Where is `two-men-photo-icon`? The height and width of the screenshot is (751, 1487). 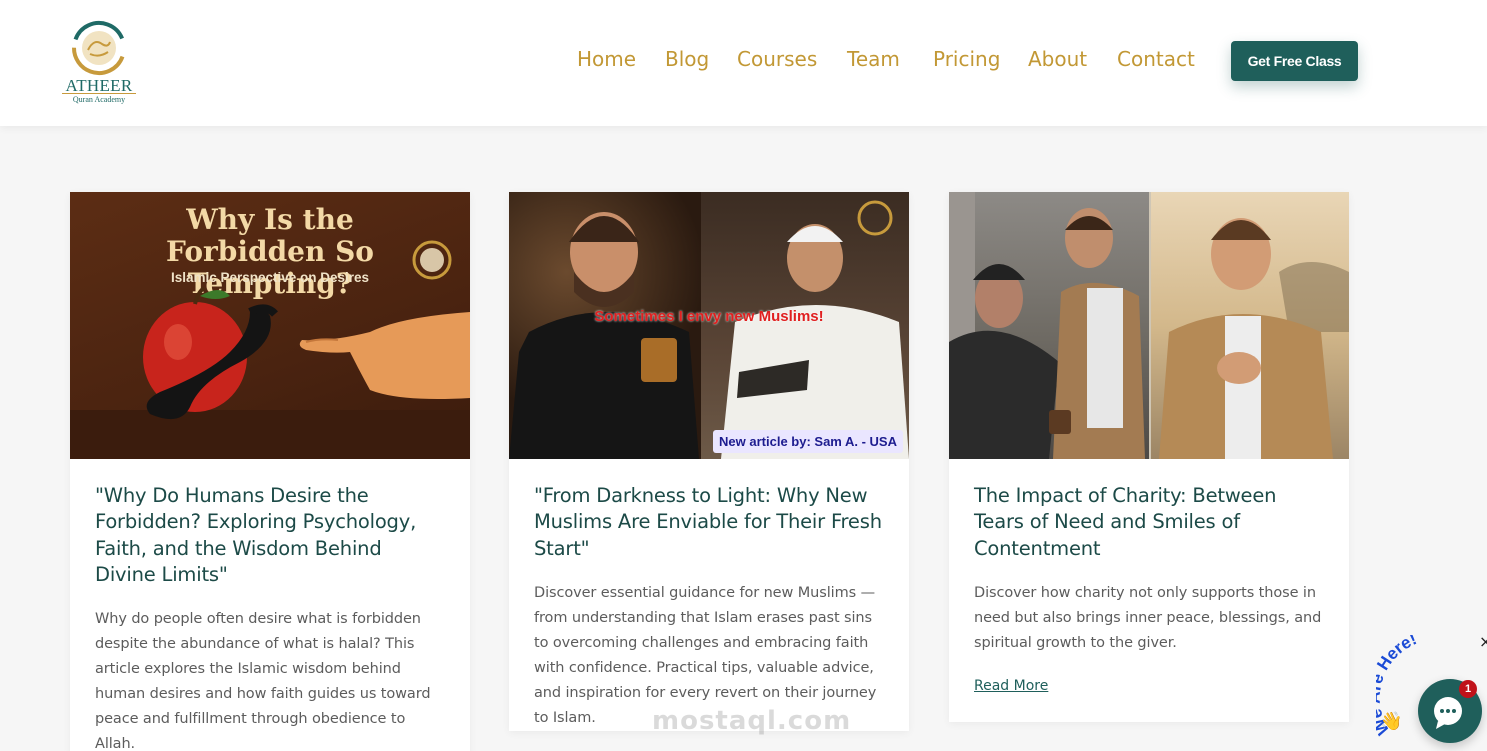
two-men-photo-icon is located at coordinates (709, 329).